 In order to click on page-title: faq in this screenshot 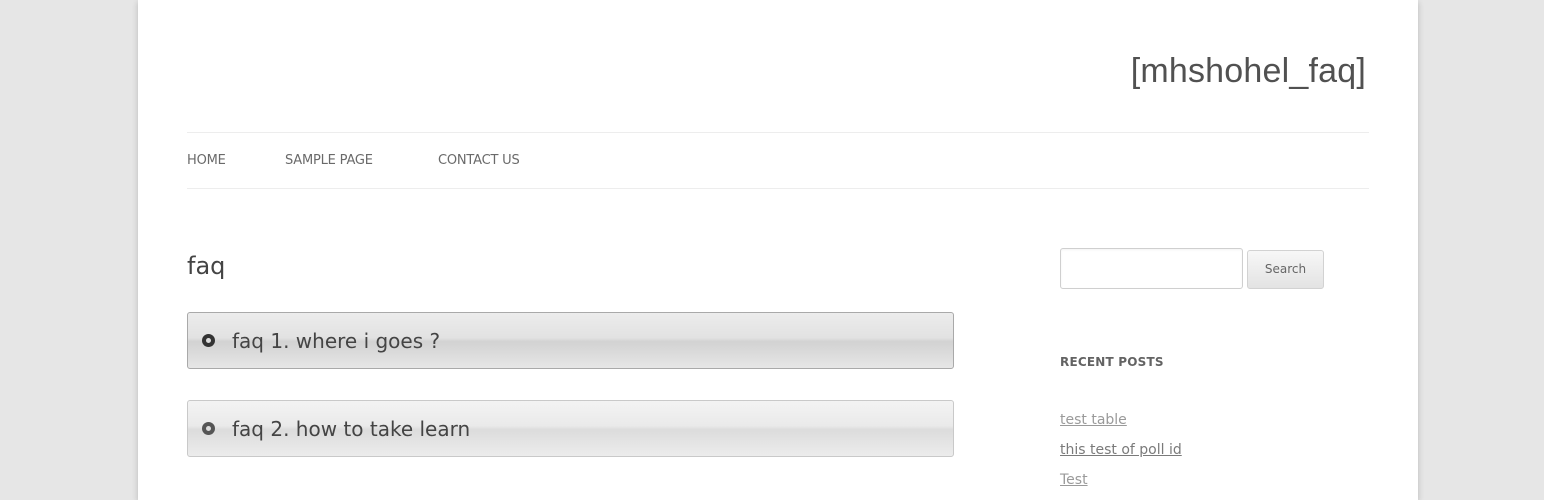, I will do `click(206, 266)`.